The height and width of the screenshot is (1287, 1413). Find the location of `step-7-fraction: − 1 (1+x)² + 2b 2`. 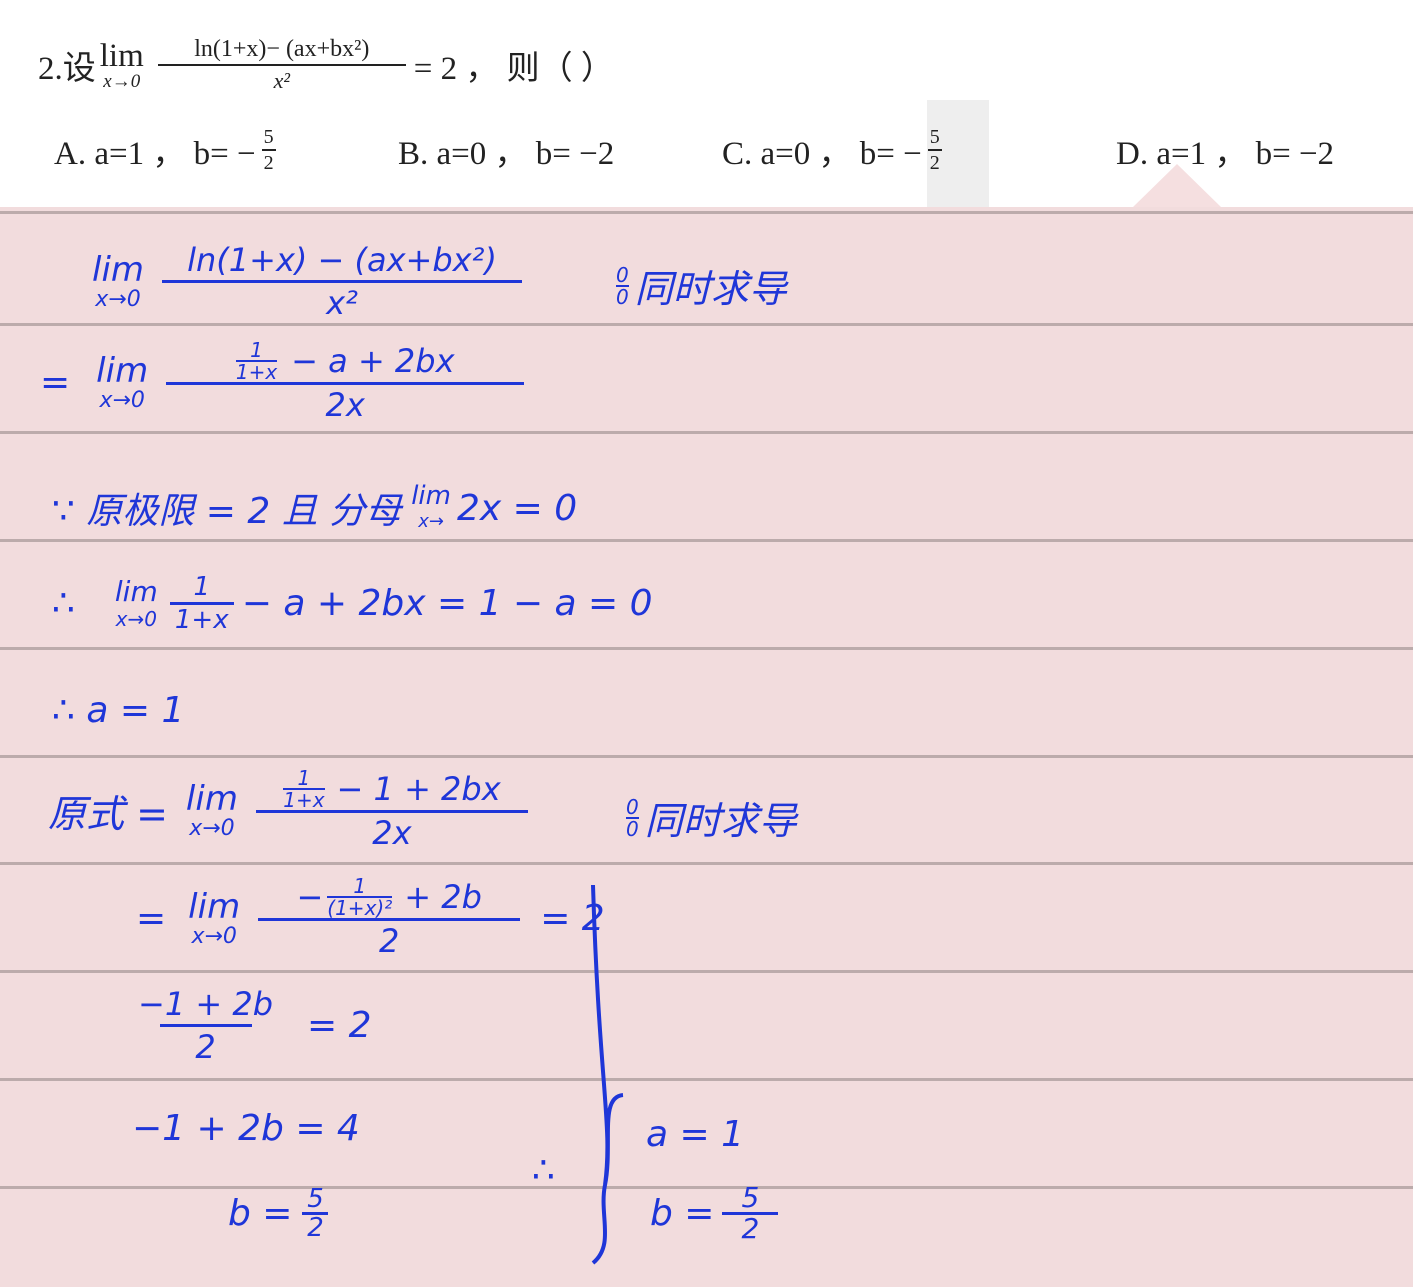

step-7-fraction: − 1 (1+x)² + 2b 2 is located at coordinates (389, 918).